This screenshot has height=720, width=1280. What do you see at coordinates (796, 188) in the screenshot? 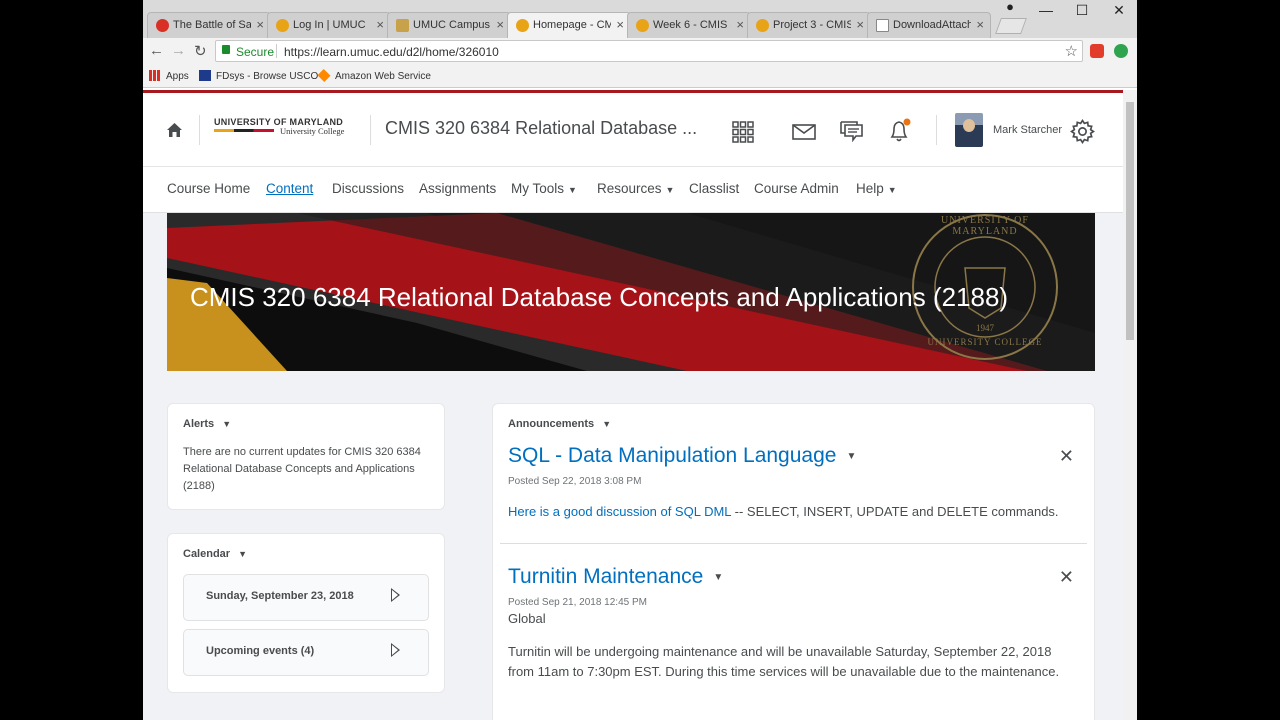
I see `nav-course-admin: Course Admin` at bounding box center [796, 188].